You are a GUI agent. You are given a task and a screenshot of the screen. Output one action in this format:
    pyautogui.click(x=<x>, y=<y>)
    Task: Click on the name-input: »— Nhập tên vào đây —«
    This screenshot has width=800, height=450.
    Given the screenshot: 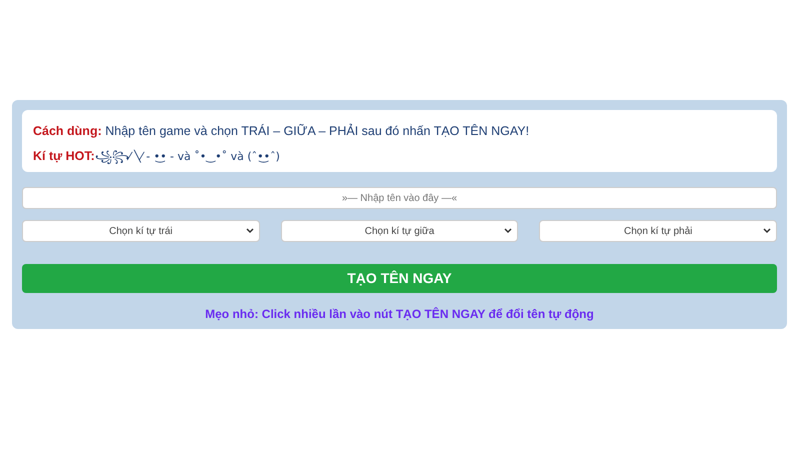 What is the action you would take?
    pyautogui.click(x=399, y=198)
    